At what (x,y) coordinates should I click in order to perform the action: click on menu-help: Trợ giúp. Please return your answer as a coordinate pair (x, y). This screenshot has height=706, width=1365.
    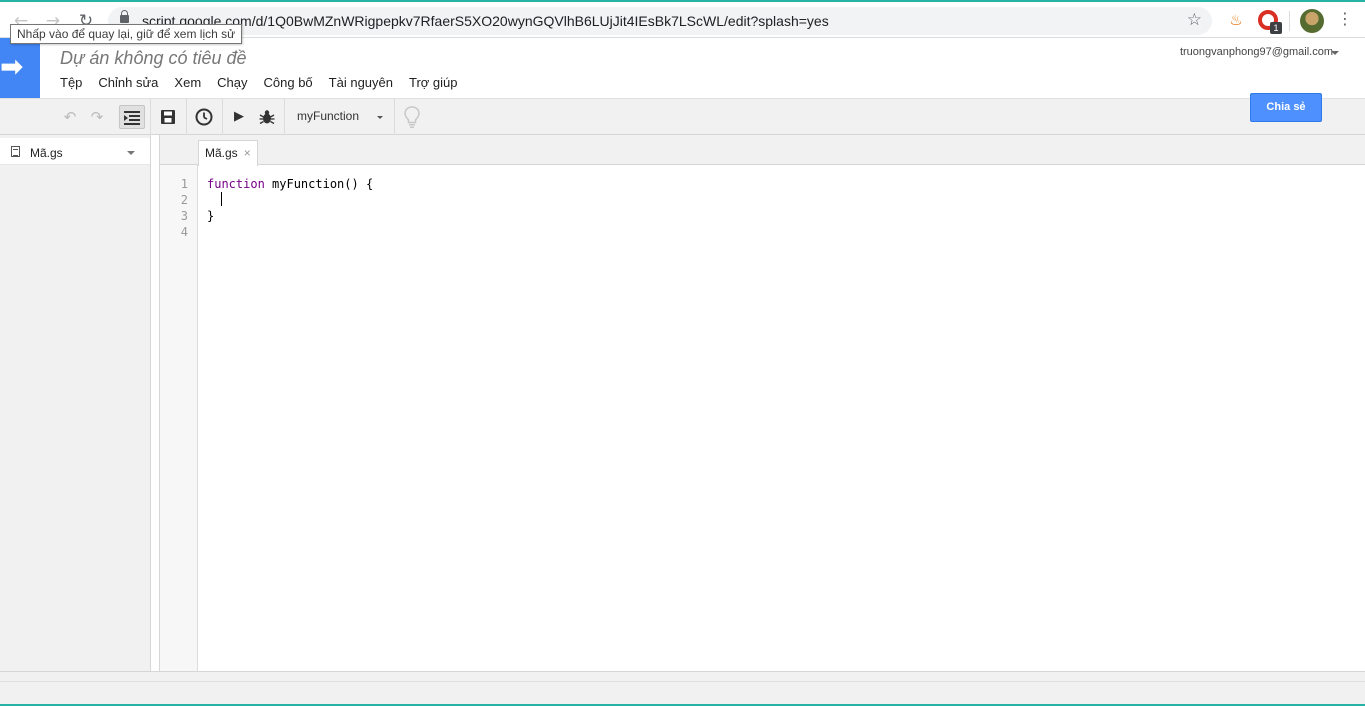
    Looking at the image, I should click on (433, 83).